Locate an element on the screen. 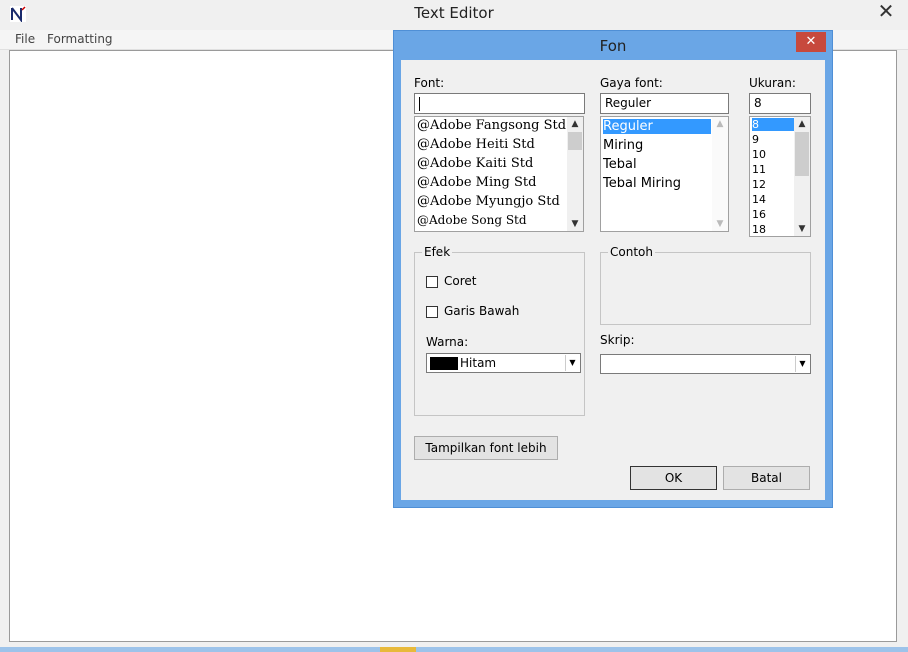 The image size is (908, 652). taskbar-segment is located at coordinates (398, 649).